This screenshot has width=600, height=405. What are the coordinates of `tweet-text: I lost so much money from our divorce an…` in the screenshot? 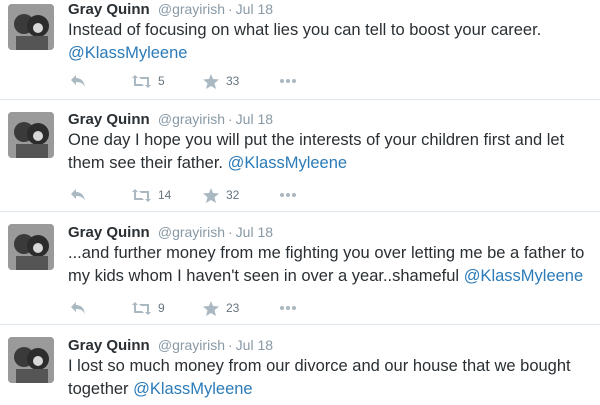 It's located at (332, 378).